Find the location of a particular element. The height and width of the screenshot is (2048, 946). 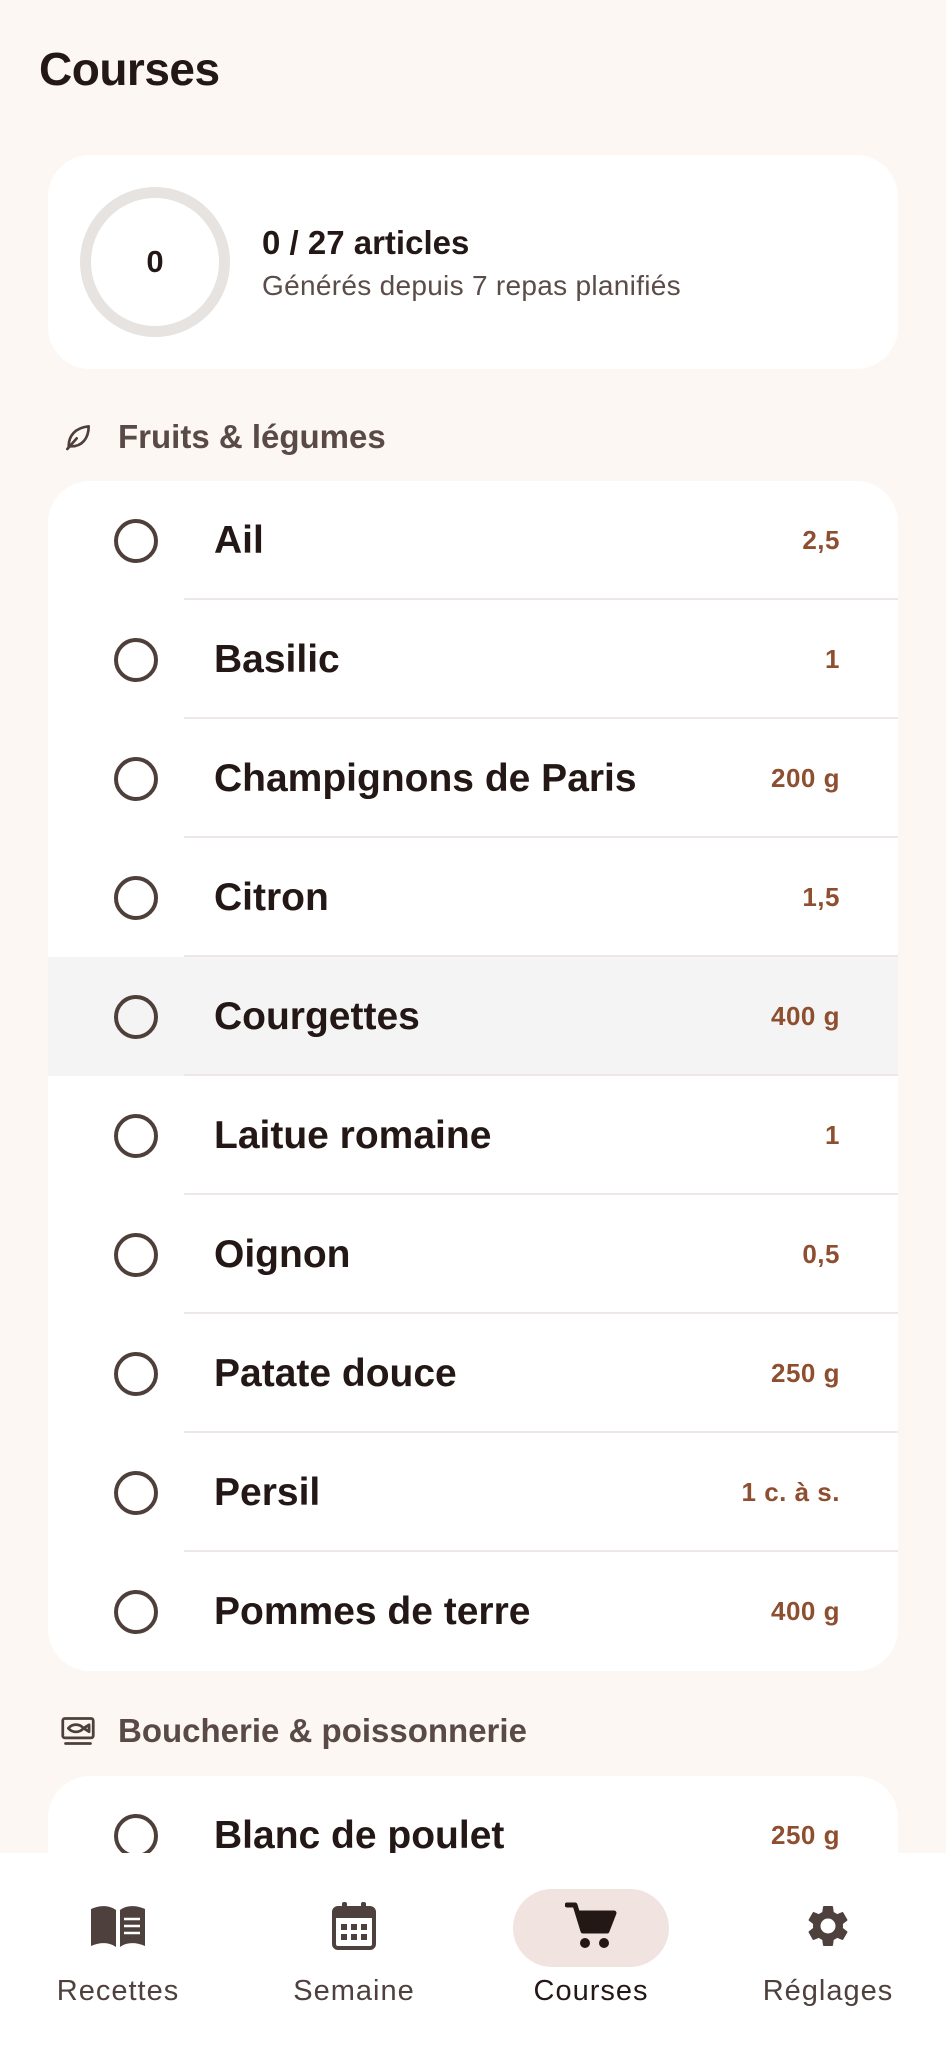

list-item: Ail 2,5 is located at coordinates (473, 540).